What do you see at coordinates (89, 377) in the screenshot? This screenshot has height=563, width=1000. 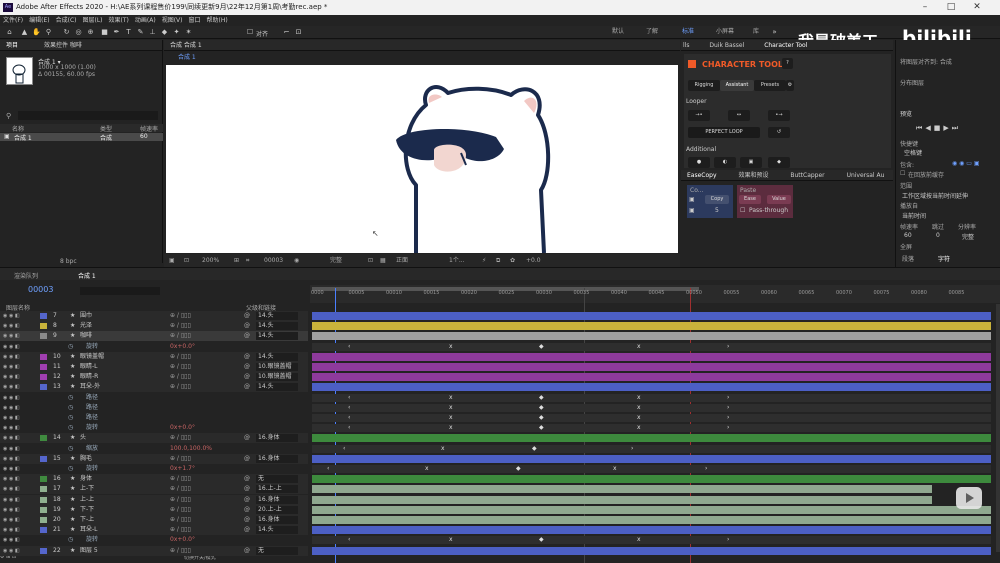 I see `layer-name: 眼睛-R` at bounding box center [89, 377].